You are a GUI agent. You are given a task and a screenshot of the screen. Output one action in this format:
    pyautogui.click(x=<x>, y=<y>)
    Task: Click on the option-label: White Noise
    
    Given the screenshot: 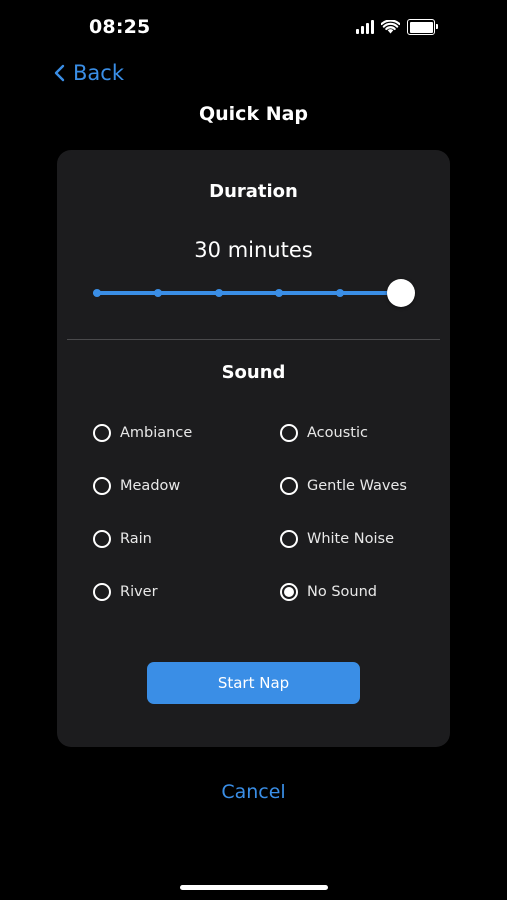 What is the action you would take?
    pyautogui.click(x=350, y=539)
    